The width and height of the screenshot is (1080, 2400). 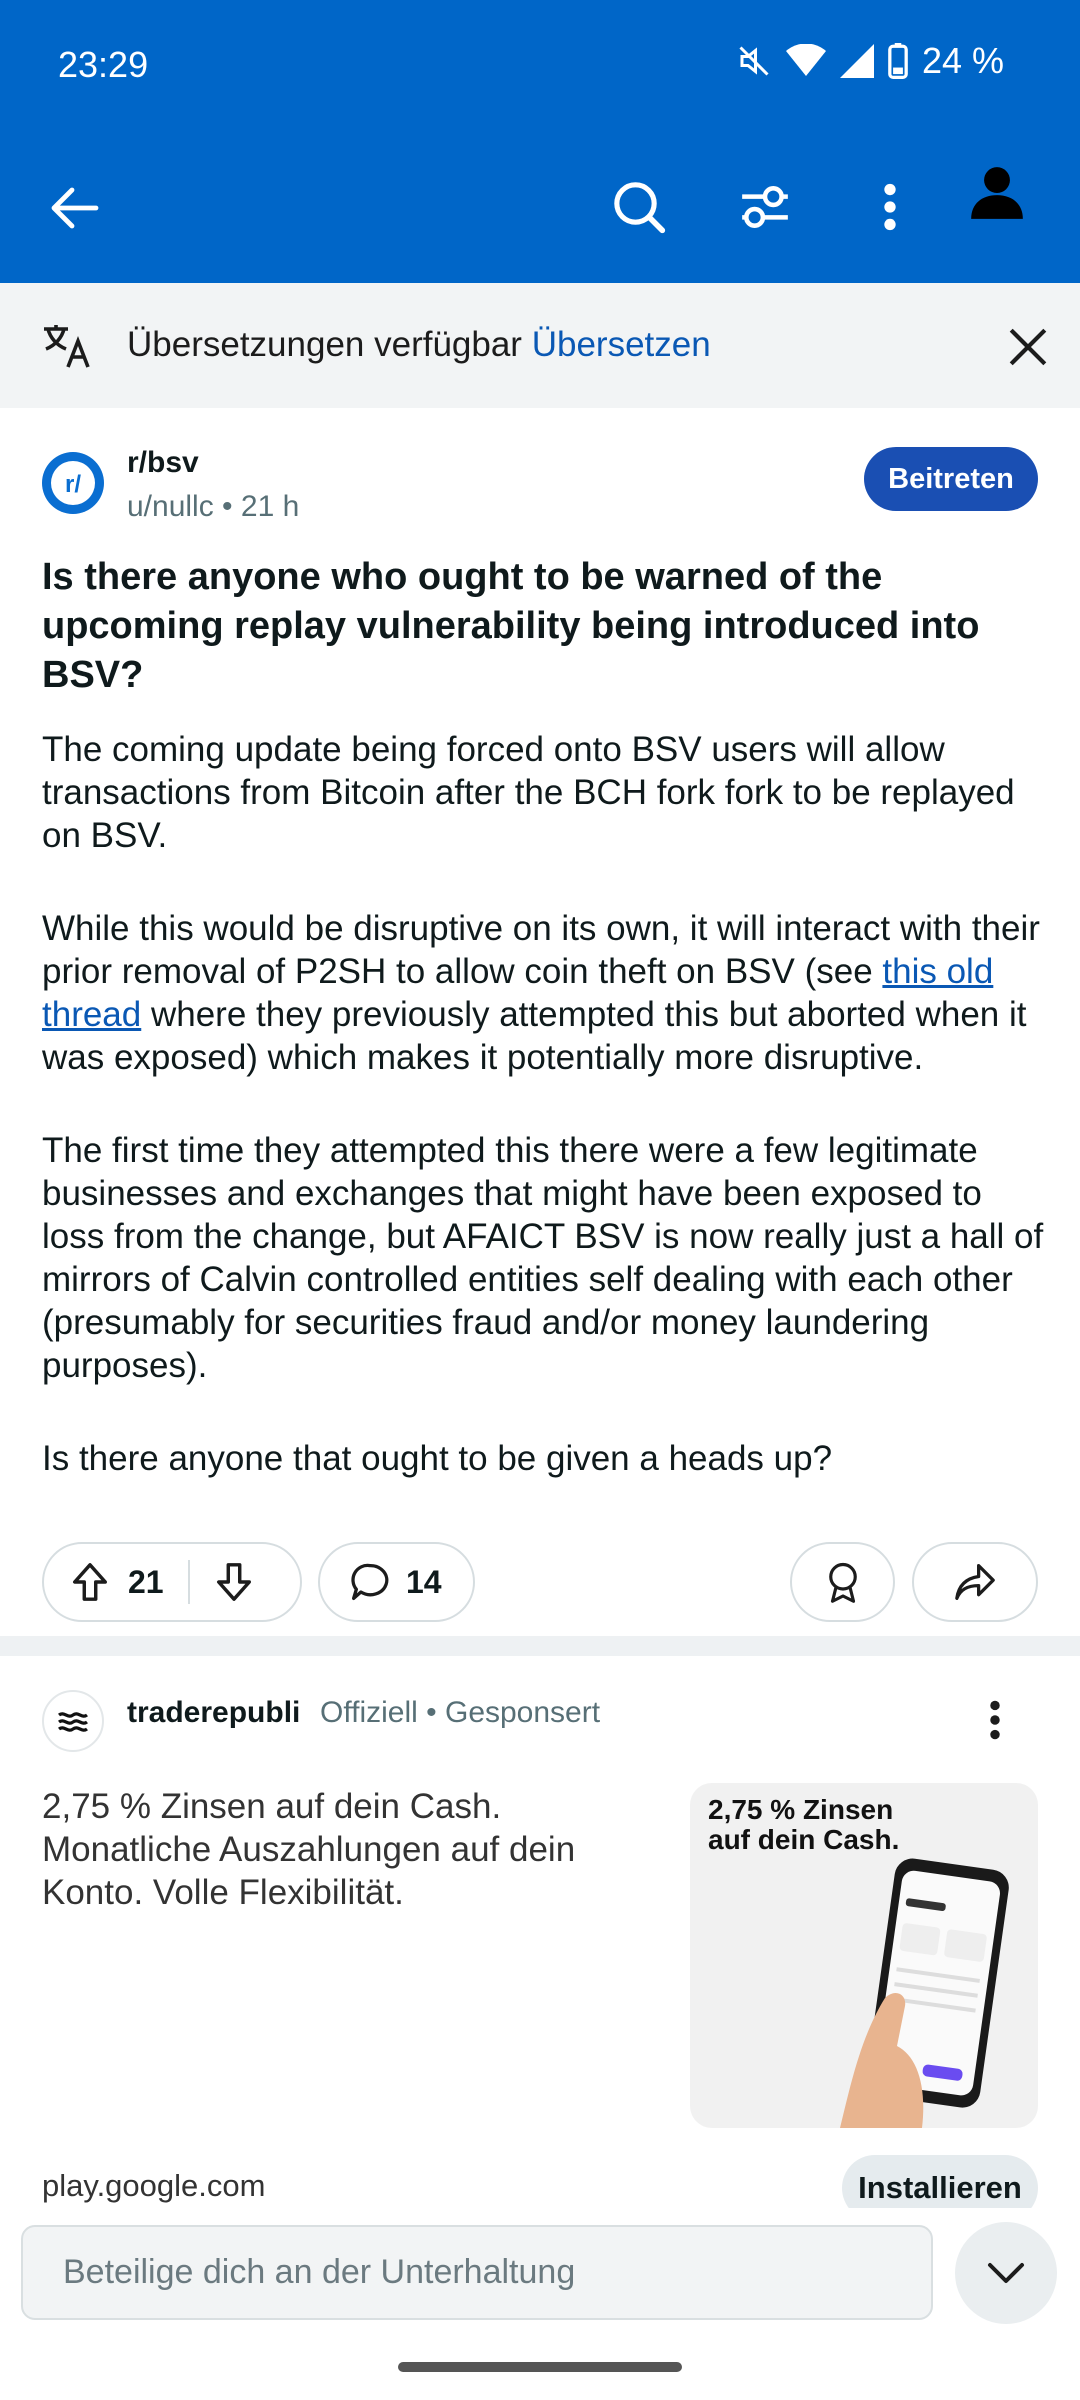 I want to click on svg-text: r/, so click(x=73, y=484).